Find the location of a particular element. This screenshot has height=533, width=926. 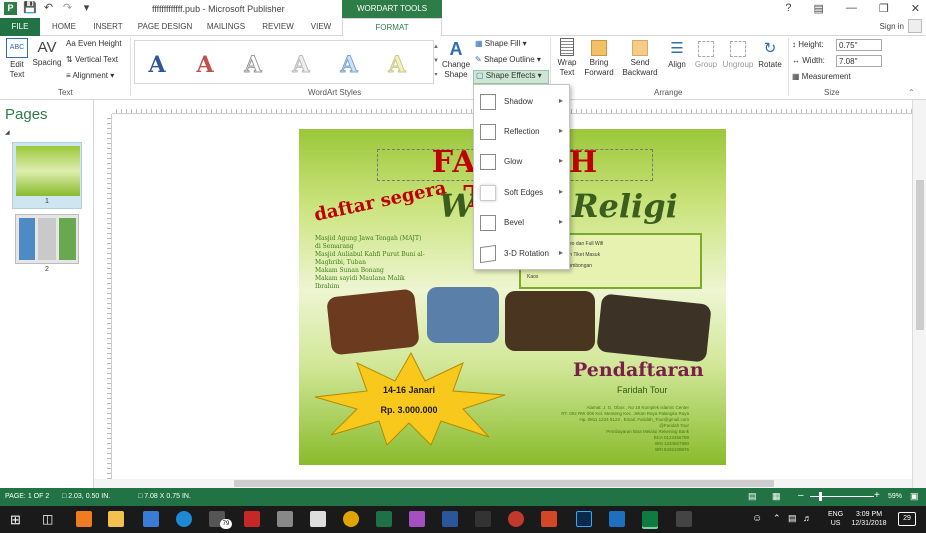

save-icon: 💾 is located at coordinates (30, 8).